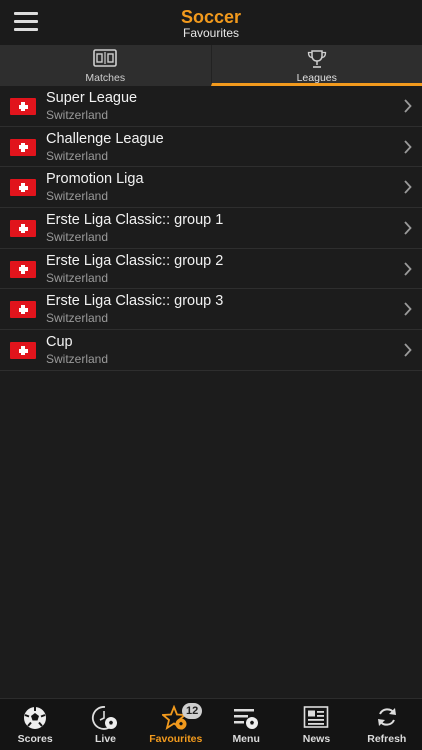 This screenshot has height=750, width=422. I want to click on tab-matches-label: Matches, so click(105, 78).